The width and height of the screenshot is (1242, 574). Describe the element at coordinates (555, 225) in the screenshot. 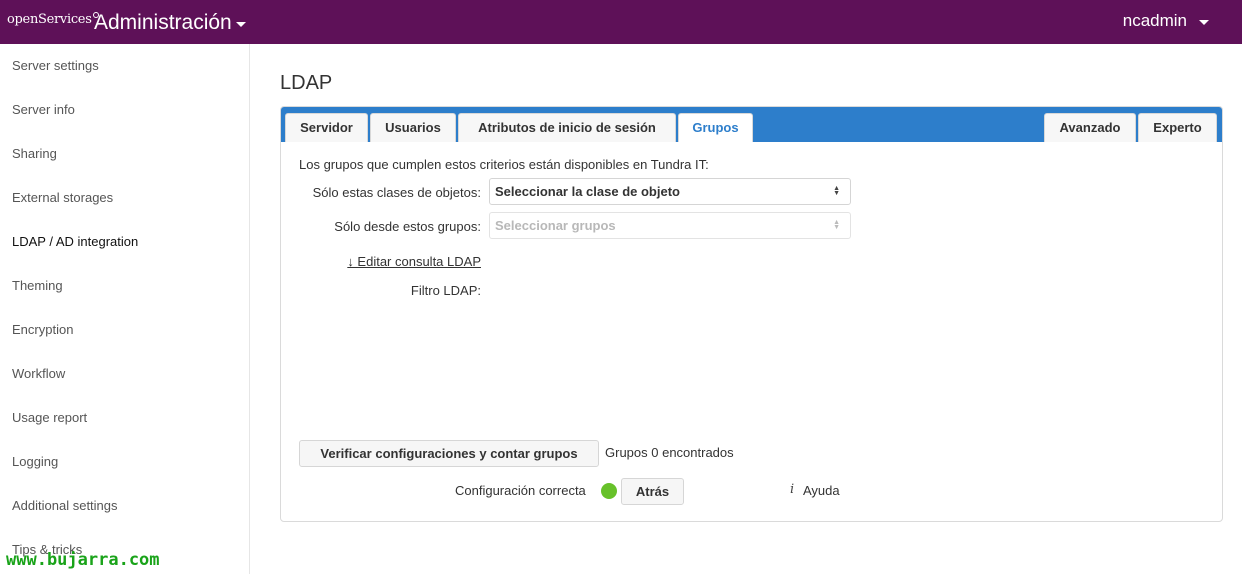

I see `groups-select-value: Seleccionar grupos` at that location.